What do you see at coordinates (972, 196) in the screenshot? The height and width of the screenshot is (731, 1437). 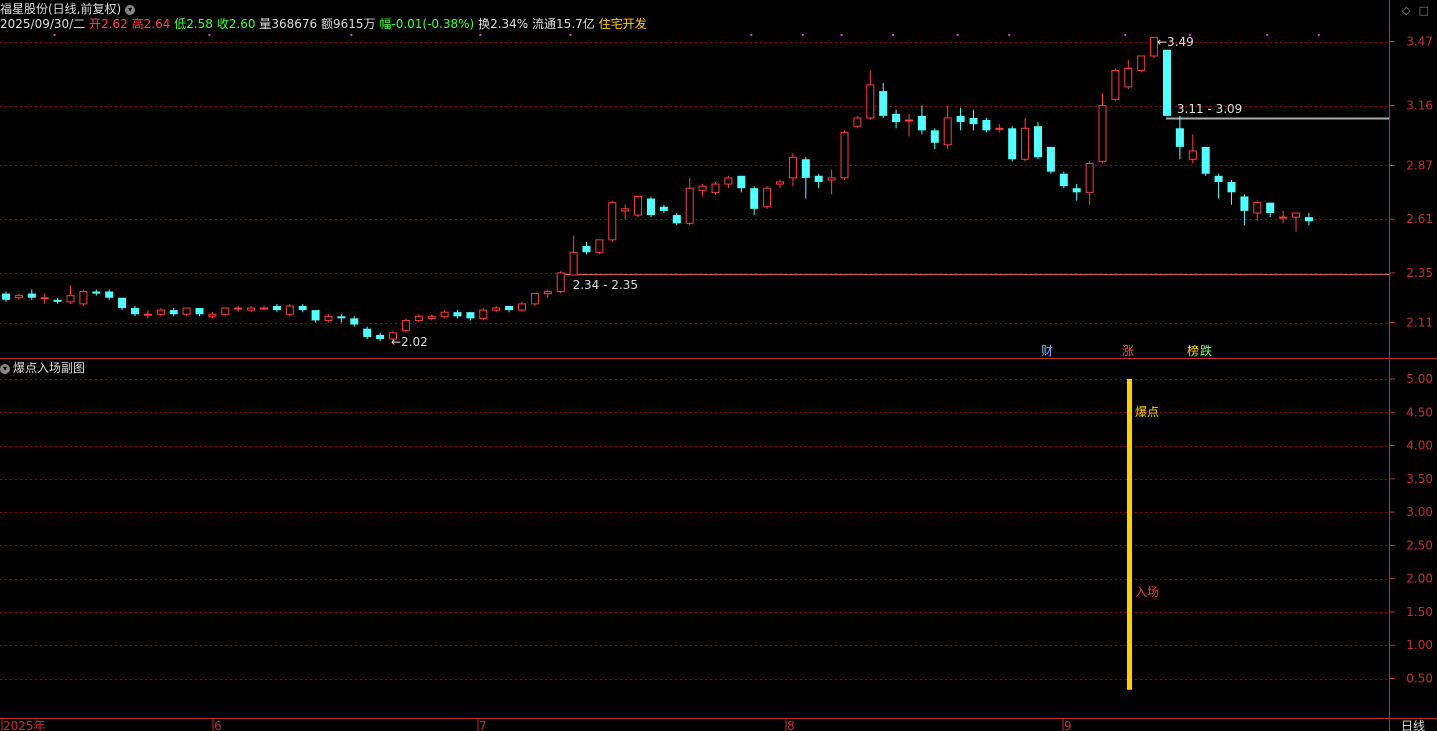 I see `reference-lines` at bounding box center [972, 196].